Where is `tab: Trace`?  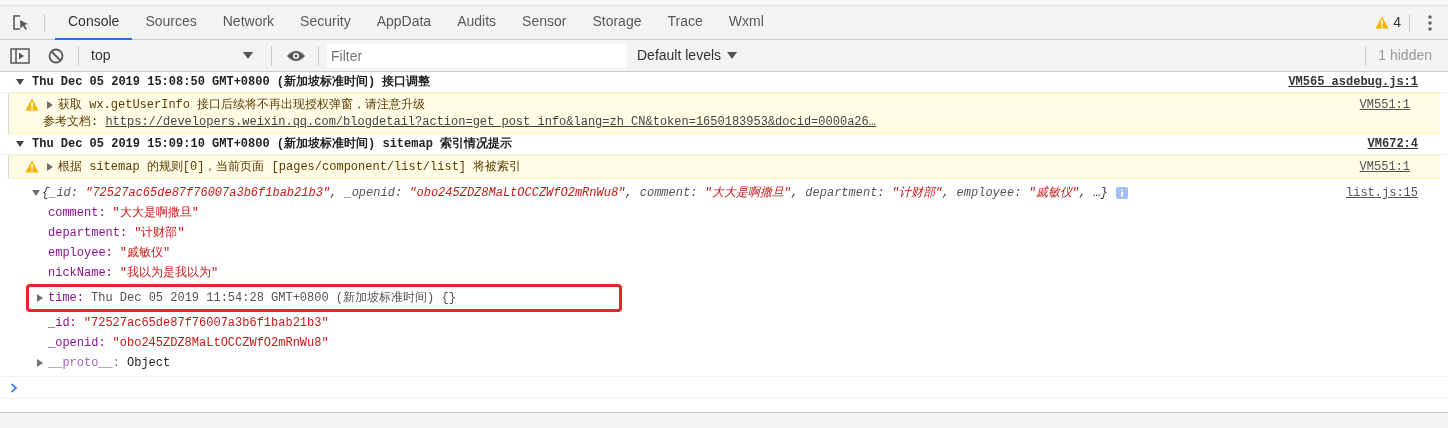
tab: Trace is located at coordinates (685, 22).